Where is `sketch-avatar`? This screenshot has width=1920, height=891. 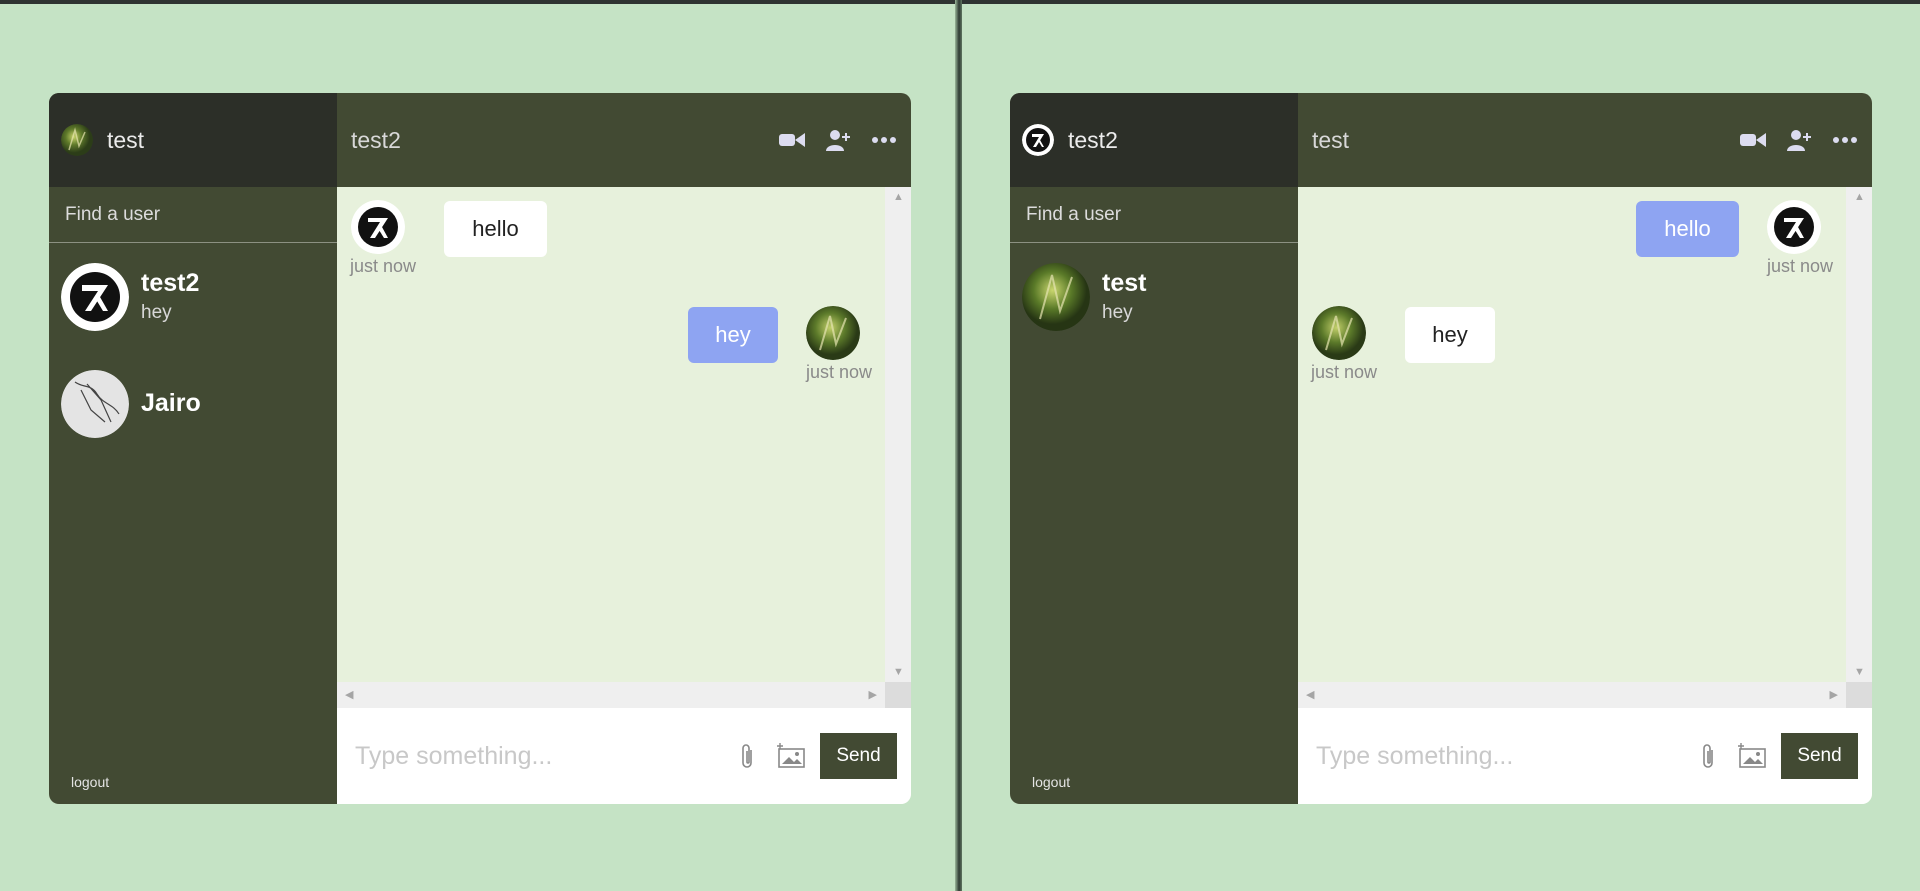 sketch-avatar is located at coordinates (95, 403).